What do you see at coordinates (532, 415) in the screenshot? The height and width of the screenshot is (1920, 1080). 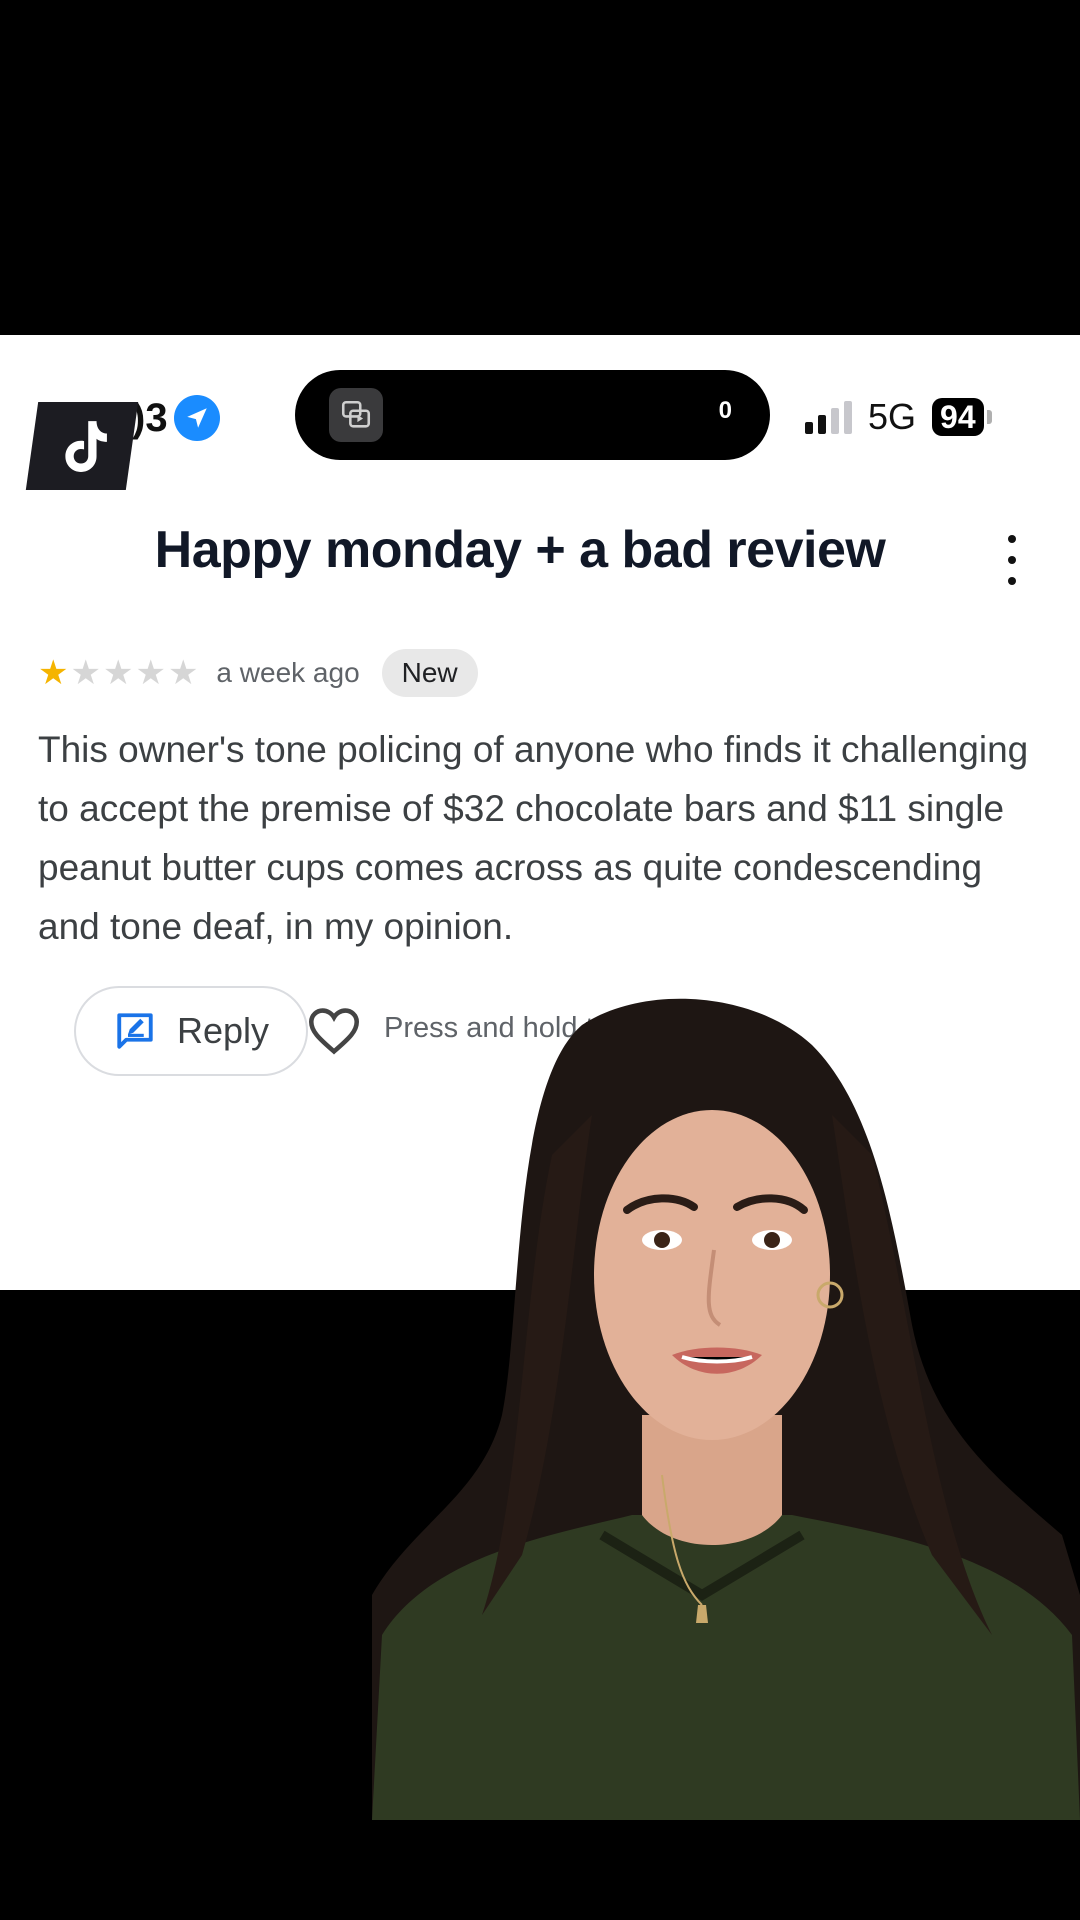 I see `dynamic-island: 0` at bounding box center [532, 415].